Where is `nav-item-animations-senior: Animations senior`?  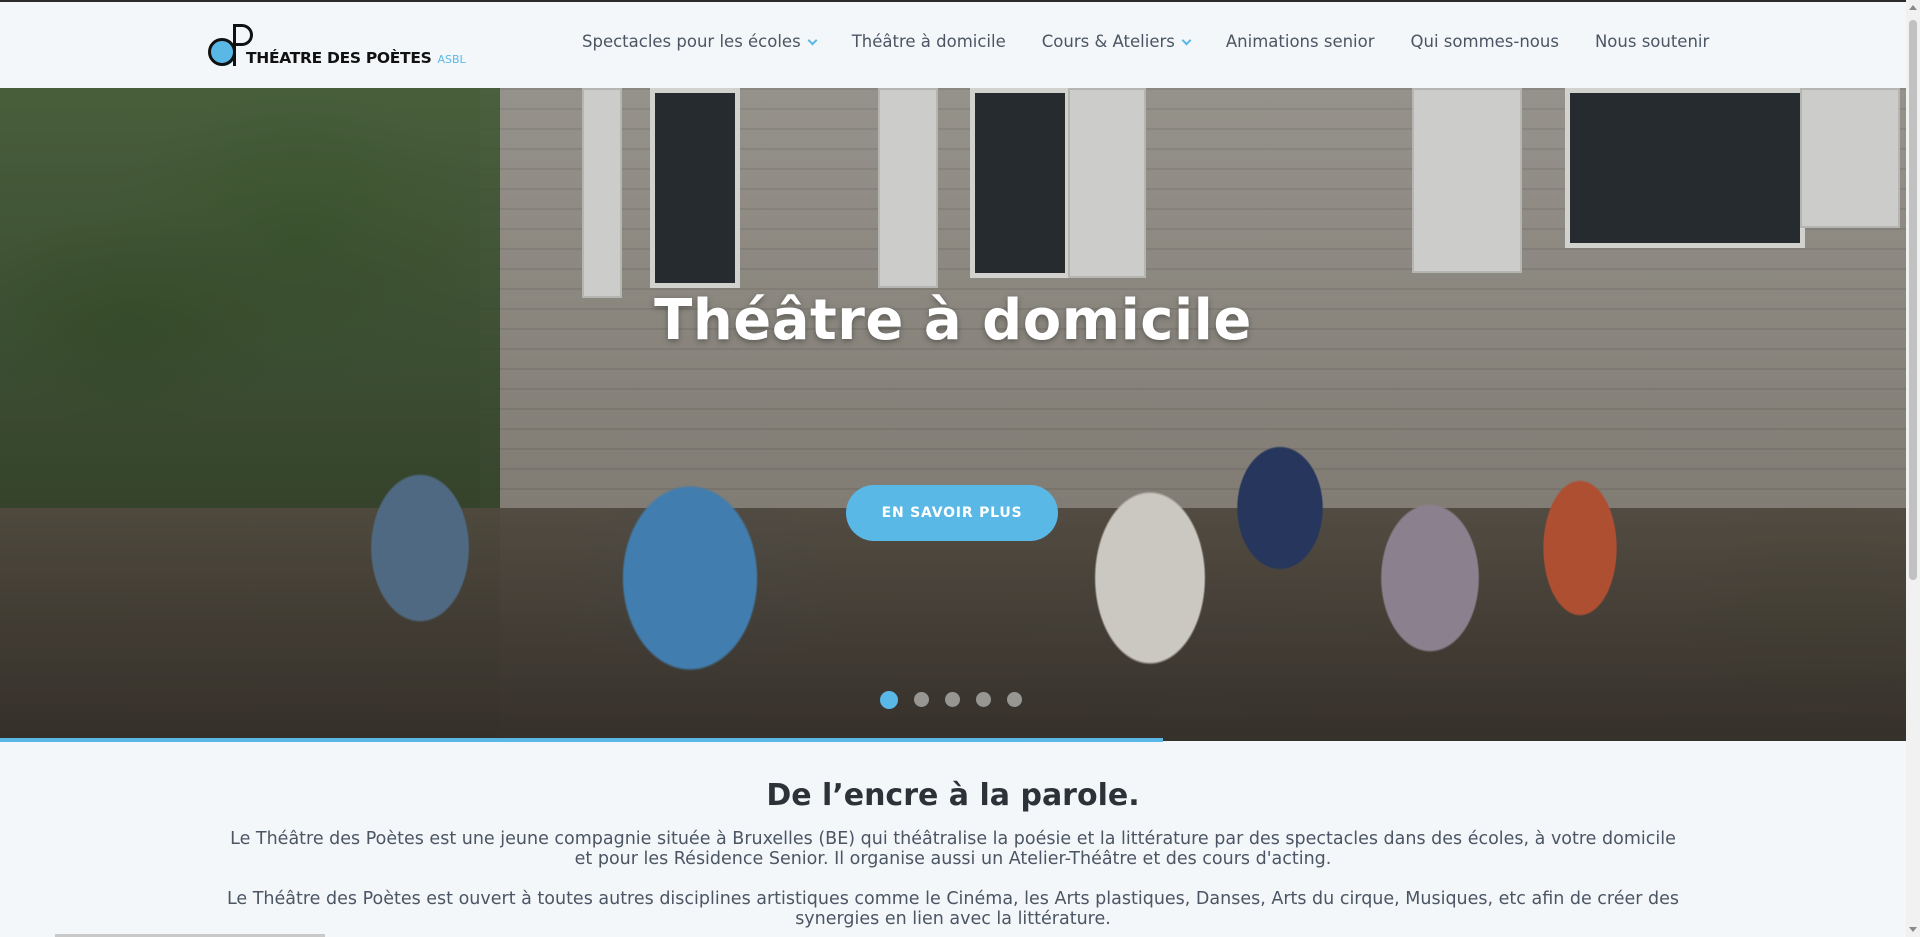
nav-item-animations-senior: Animations senior is located at coordinates (1300, 41).